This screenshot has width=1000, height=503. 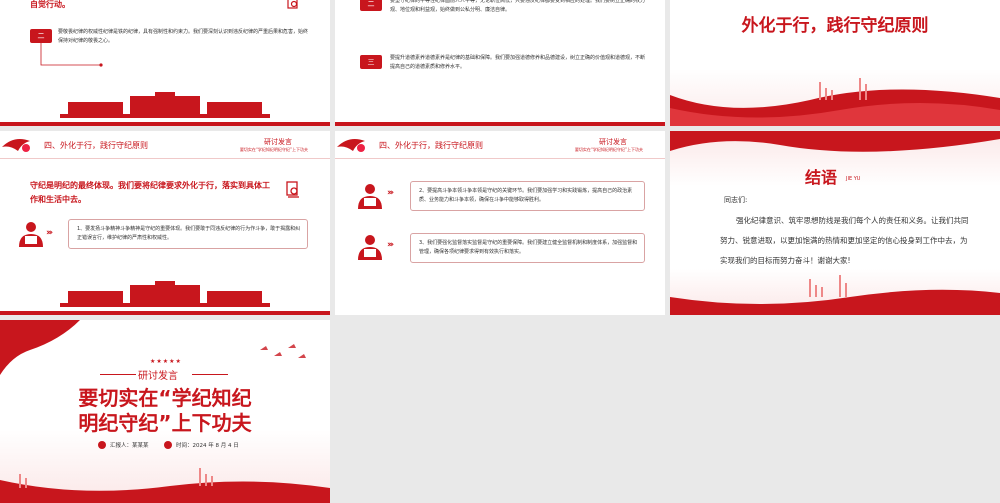 What do you see at coordinates (40, 347) in the screenshot?
I see `red-flag-top-left` at bounding box center [40, 347].